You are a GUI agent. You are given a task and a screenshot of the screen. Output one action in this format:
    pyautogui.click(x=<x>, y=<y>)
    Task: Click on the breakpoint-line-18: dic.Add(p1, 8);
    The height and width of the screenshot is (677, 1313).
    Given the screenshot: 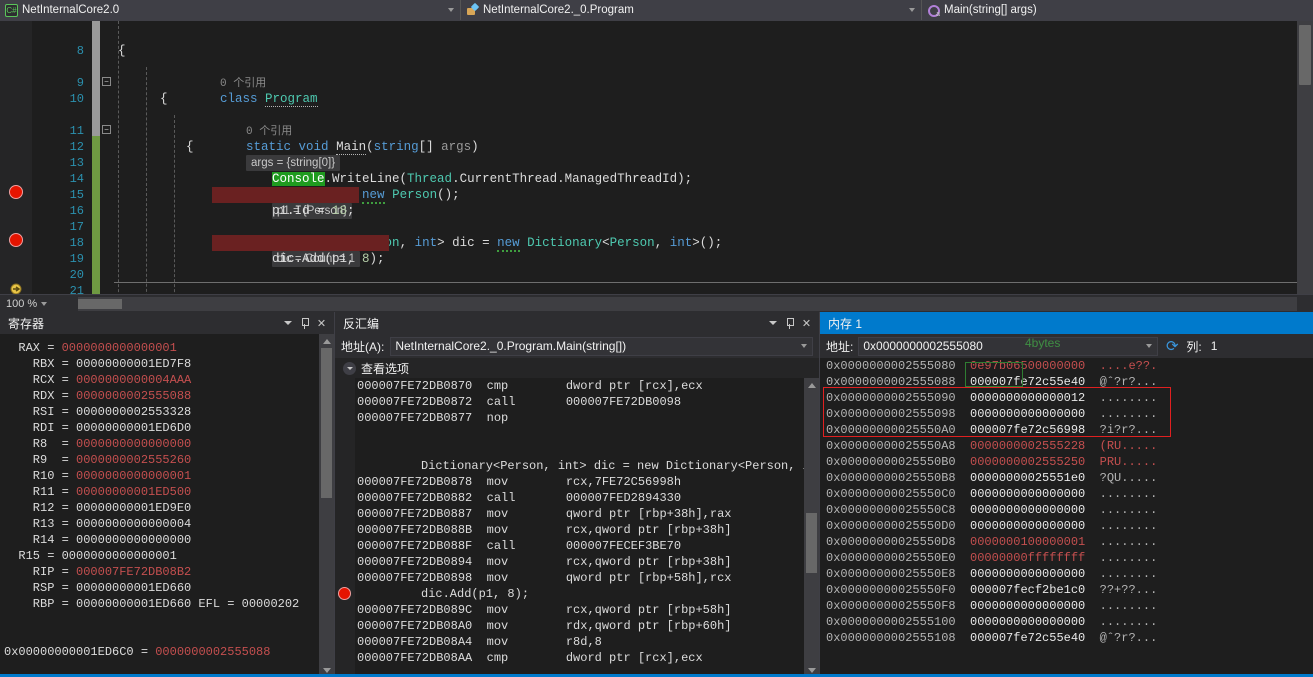 What is the action you would take?
    pyautogui.click(x=300, y=250)
    